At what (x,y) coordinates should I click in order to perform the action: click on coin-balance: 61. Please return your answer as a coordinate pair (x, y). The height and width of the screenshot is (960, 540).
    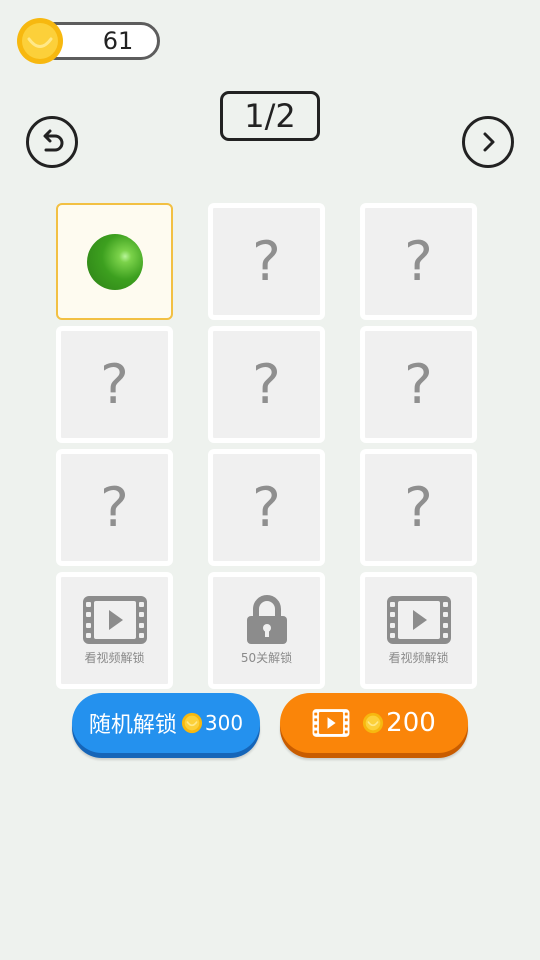
    Looking at the image, I should click on (118, 41).